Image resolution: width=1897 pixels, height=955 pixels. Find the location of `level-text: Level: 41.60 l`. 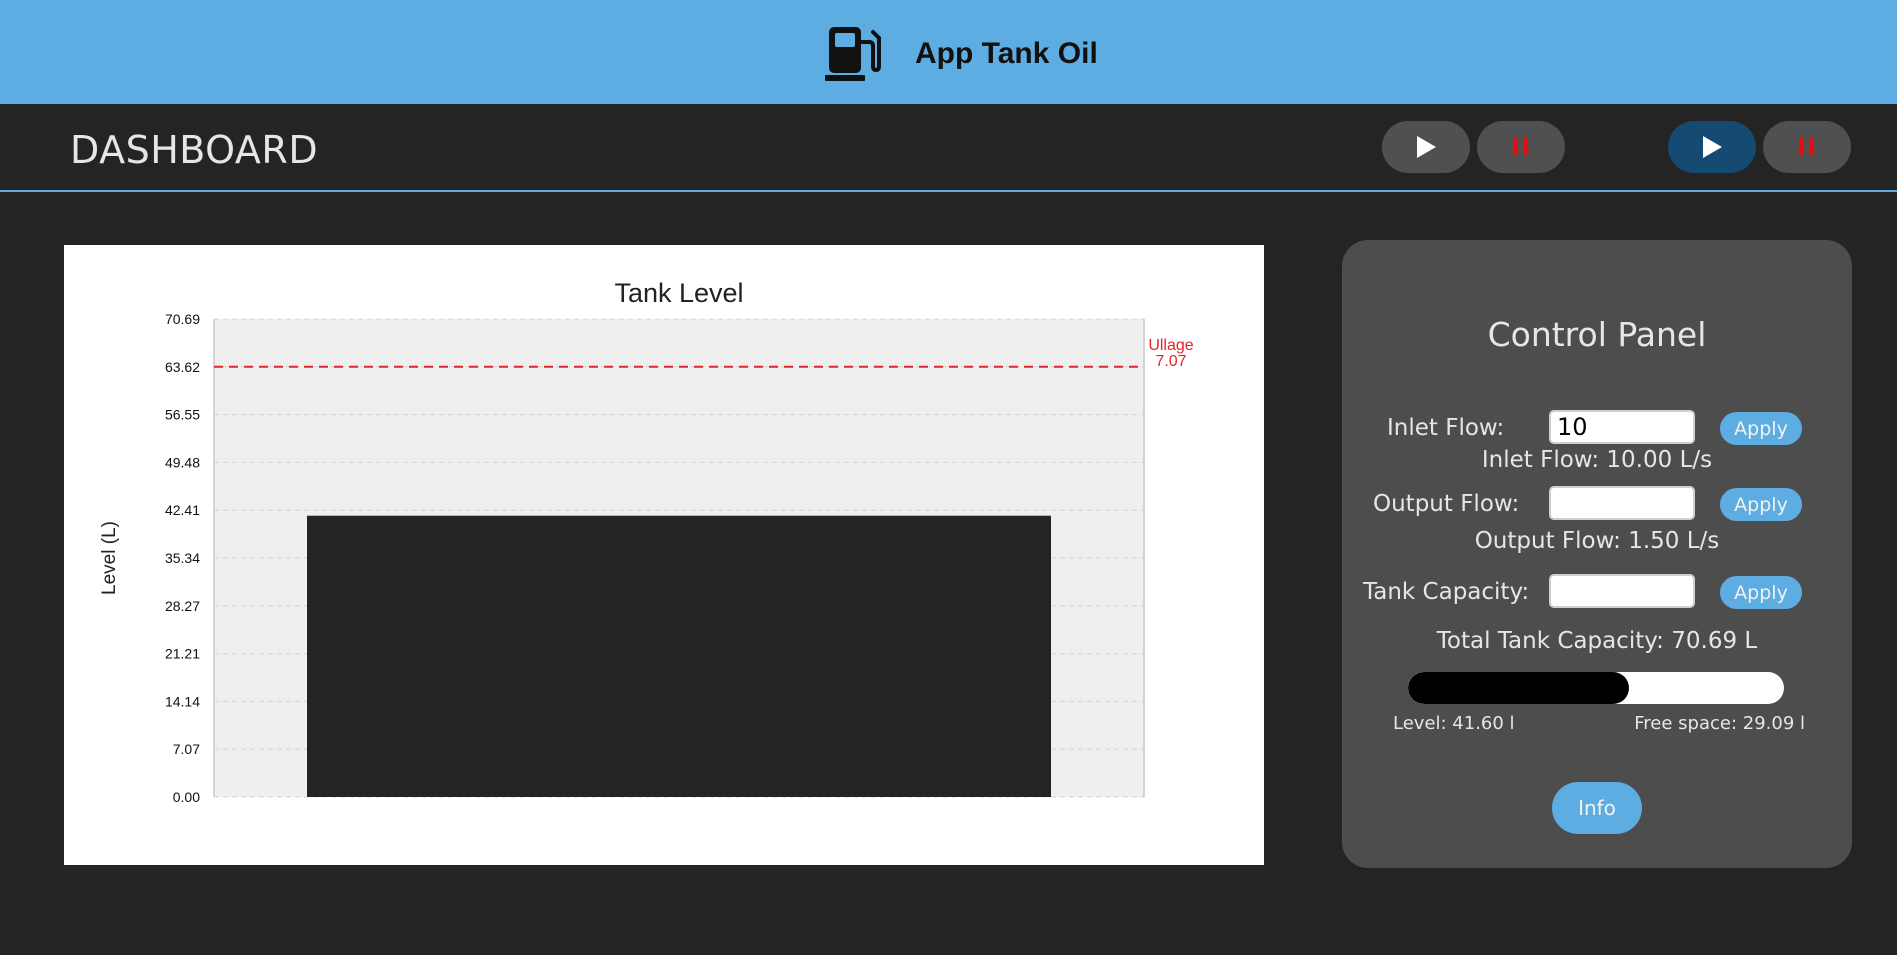

level-text: Level: 41.60 l is located at coordinates (1454, 723).